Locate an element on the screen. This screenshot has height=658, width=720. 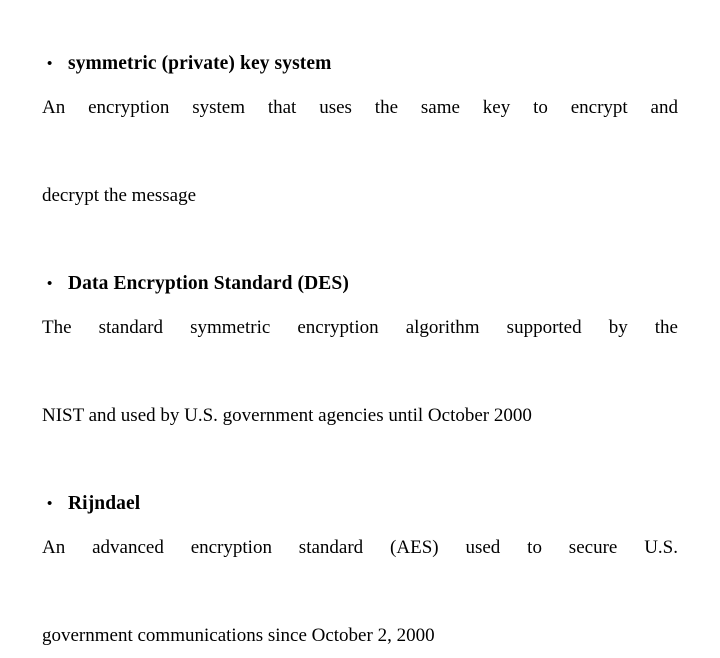
body-paragraph-symmetric-line-2: decrypt the message is located at coordinates (119, 195).